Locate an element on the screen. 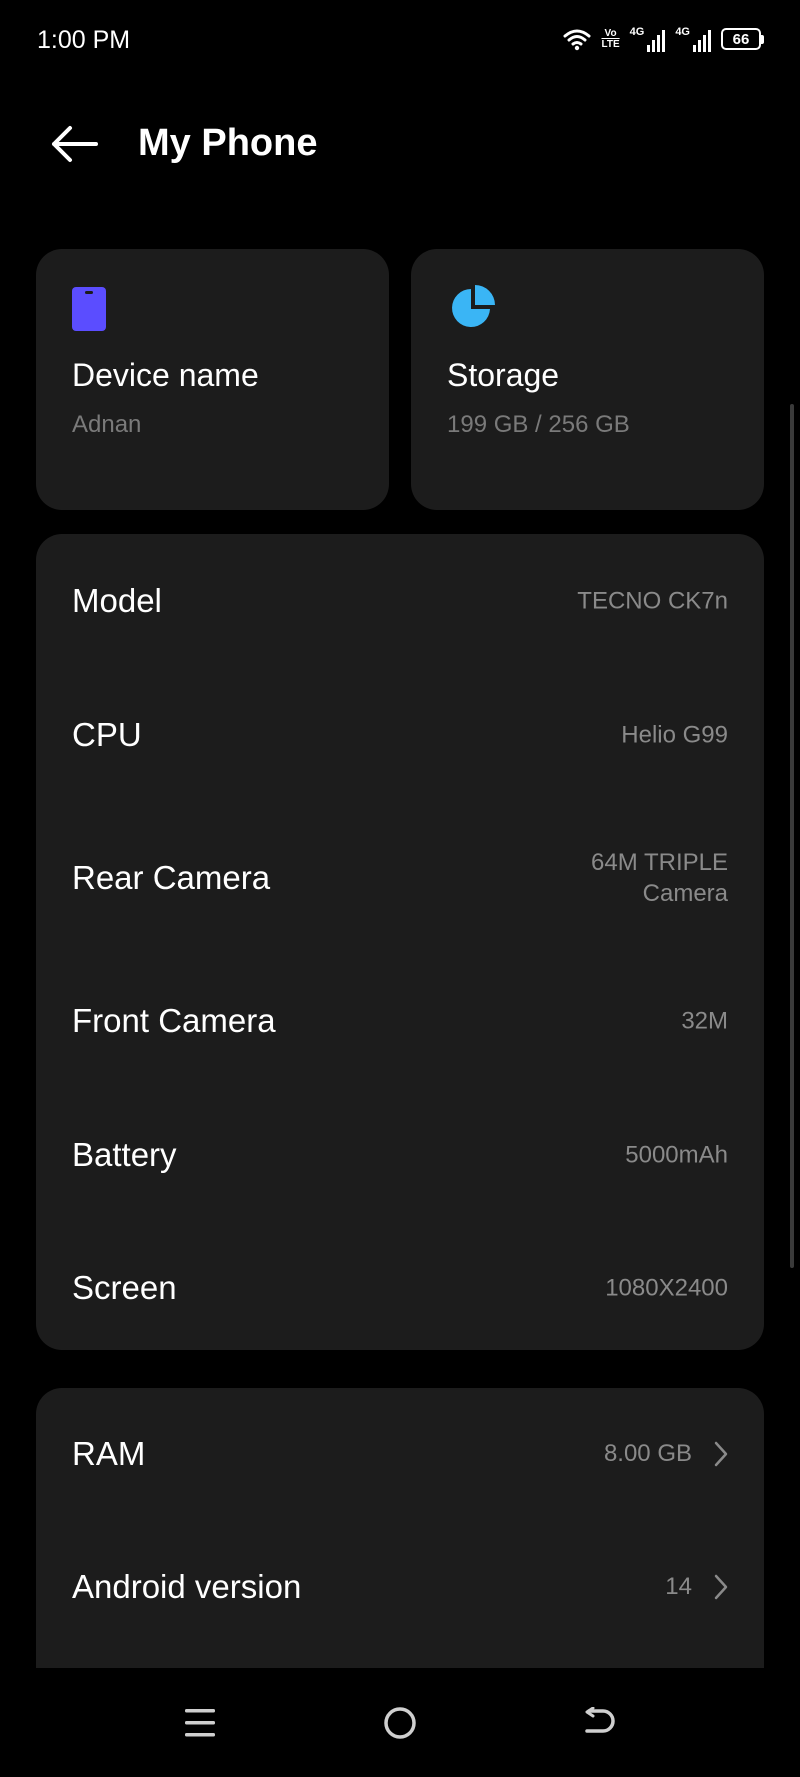 This screenshot has height=1777, width=800. navigation-bar is located at coordinates (400, 1722).